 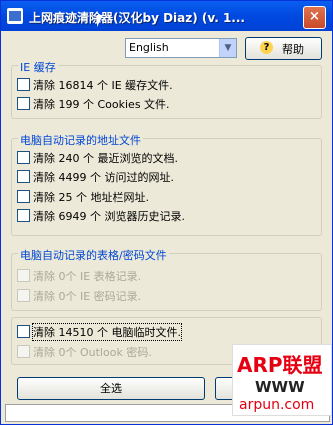 I want to click on checkbox-label: 清除 0个 IE 密码记录., so click(x=87, y=296).